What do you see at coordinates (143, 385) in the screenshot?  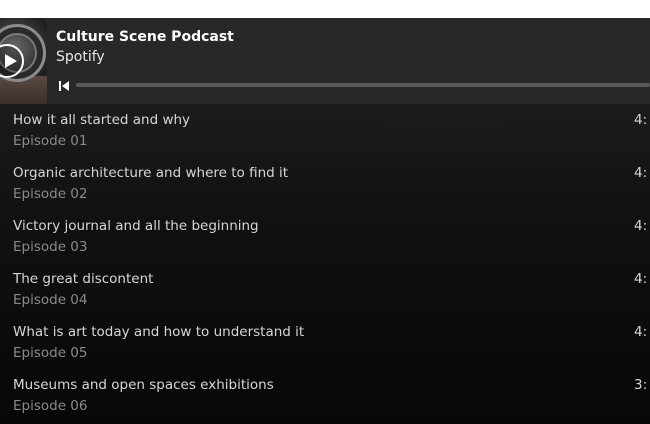 I see `episode-title: Museums and open spaces exhibitions` at bounding box center [143, 385].